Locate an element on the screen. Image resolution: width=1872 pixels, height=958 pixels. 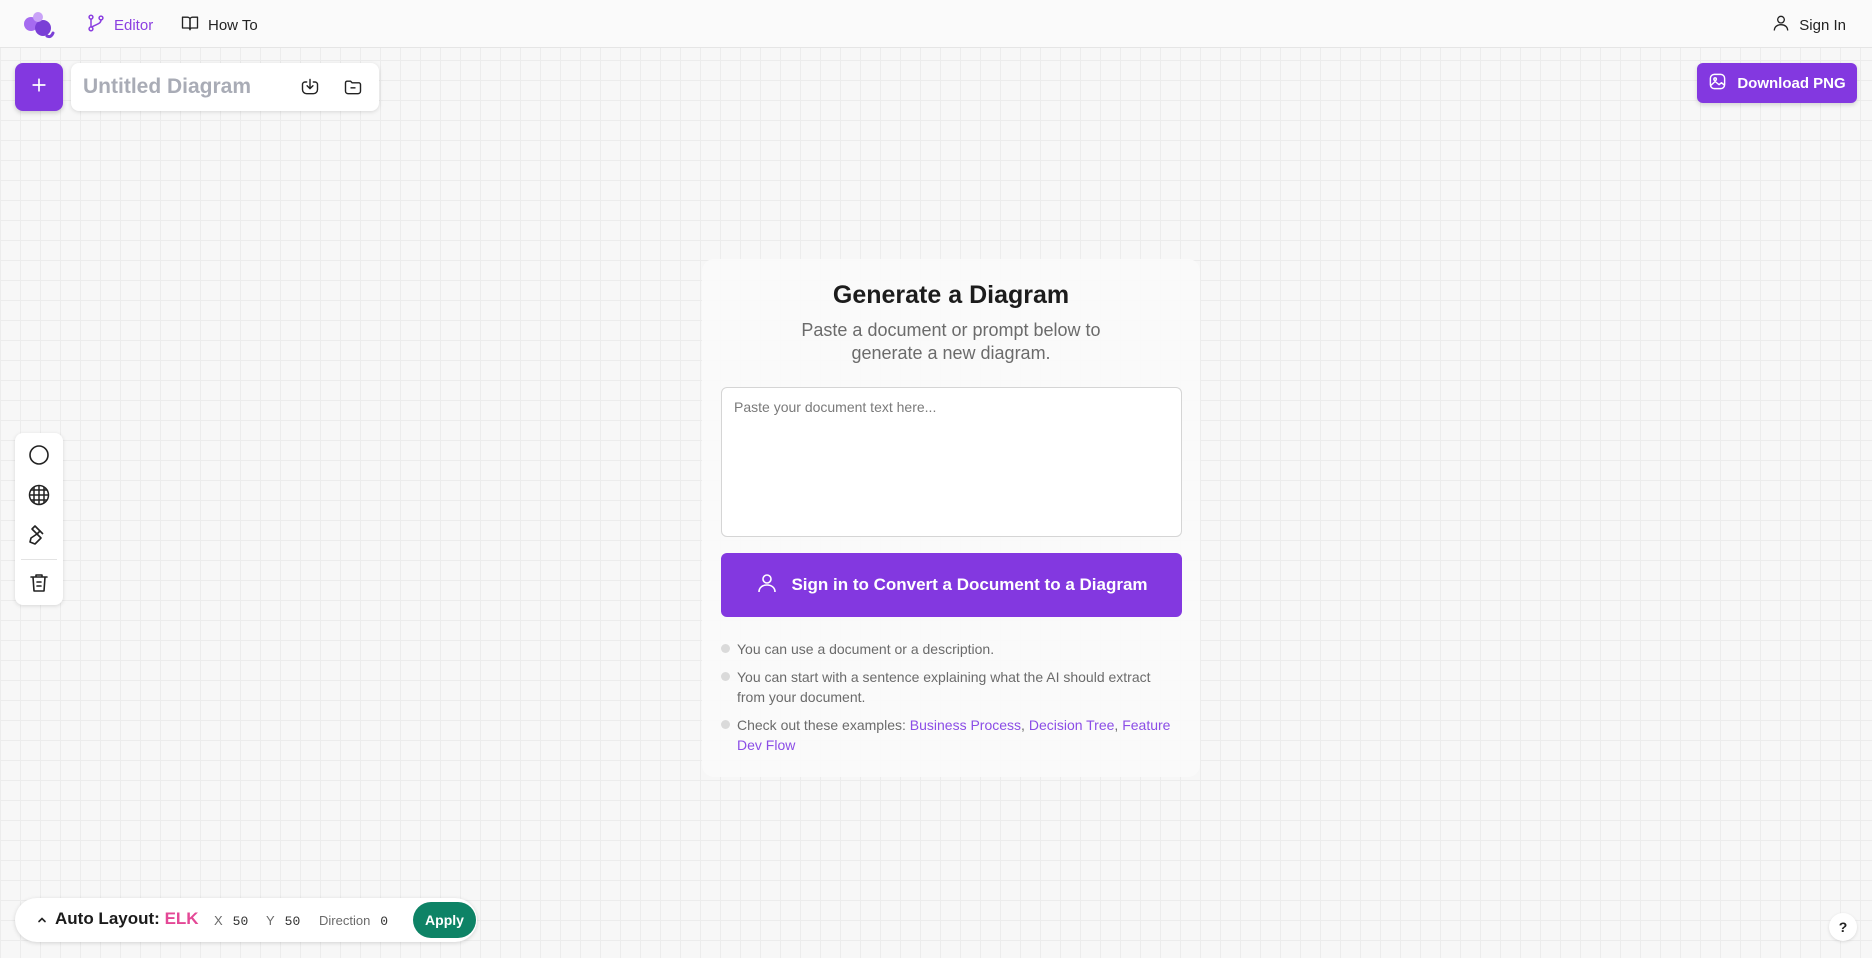
file-bar is located at coordinates (225, 87).